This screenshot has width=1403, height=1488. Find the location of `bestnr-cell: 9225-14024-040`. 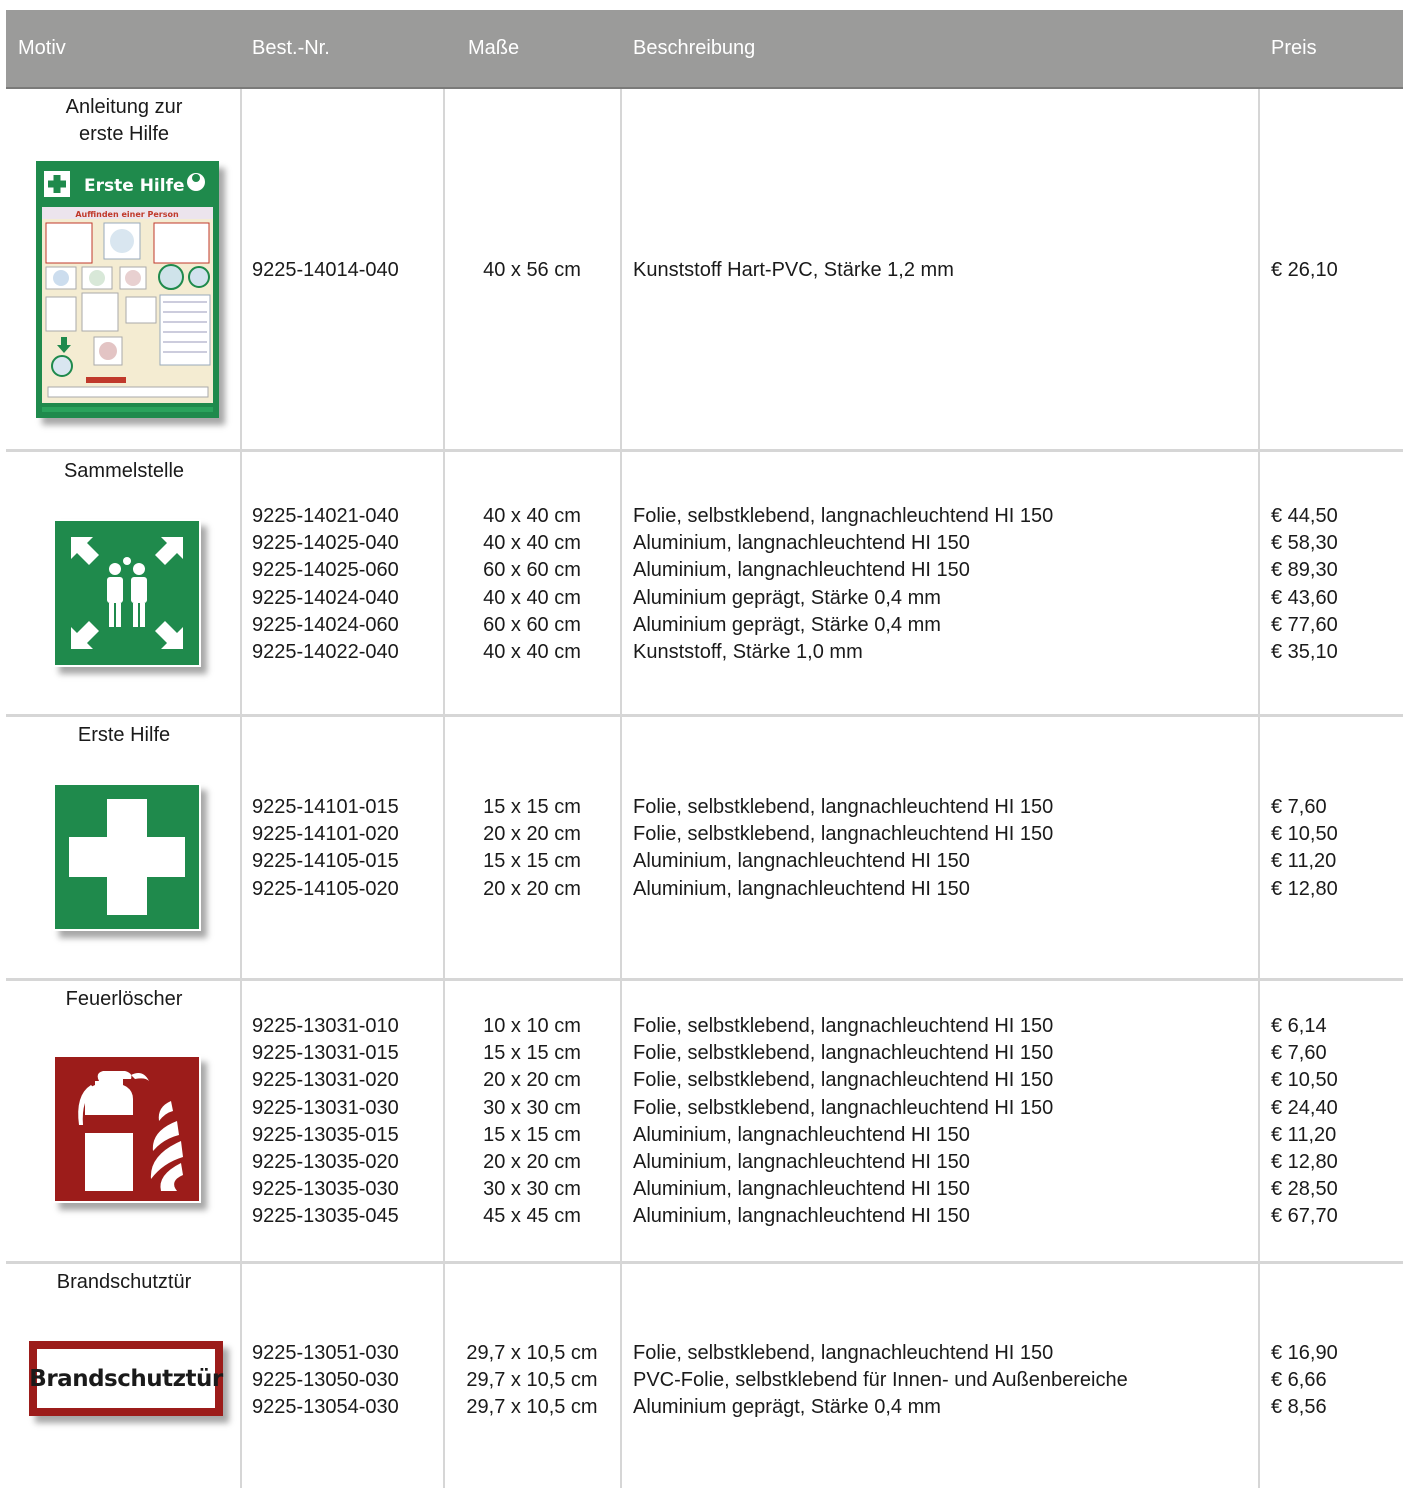

bestnr-cell: 9225-14024-040 is located at coordinates (325, 597).